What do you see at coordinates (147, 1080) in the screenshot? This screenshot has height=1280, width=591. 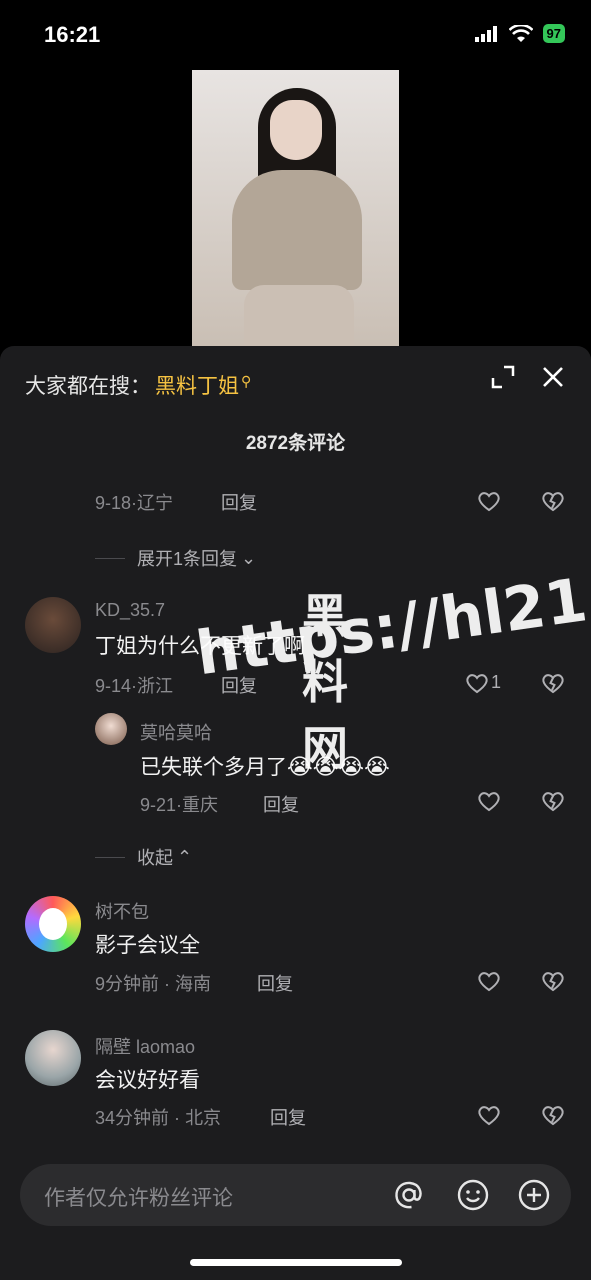 I see `comment-text: 会议好好看` at bounding box center [147, 1080].